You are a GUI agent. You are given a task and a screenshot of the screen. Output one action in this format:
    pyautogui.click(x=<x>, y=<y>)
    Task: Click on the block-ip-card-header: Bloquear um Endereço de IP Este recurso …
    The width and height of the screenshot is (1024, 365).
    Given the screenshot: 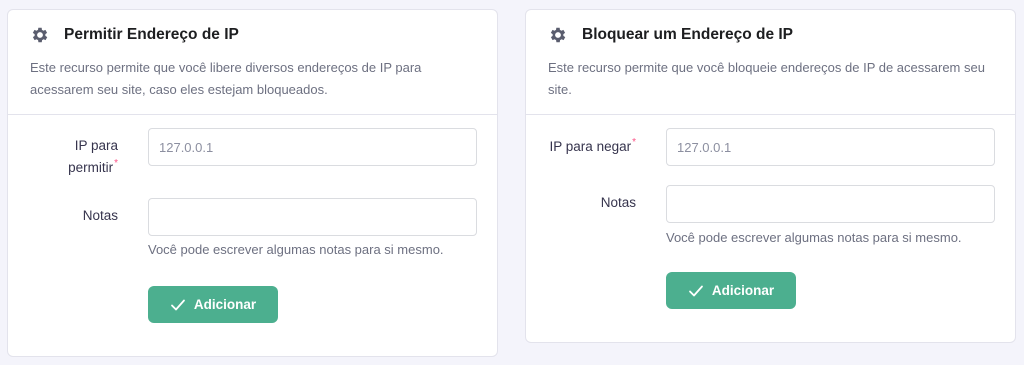 What is the action you would take?
    pyautogui.click(x=770, y=62)
    